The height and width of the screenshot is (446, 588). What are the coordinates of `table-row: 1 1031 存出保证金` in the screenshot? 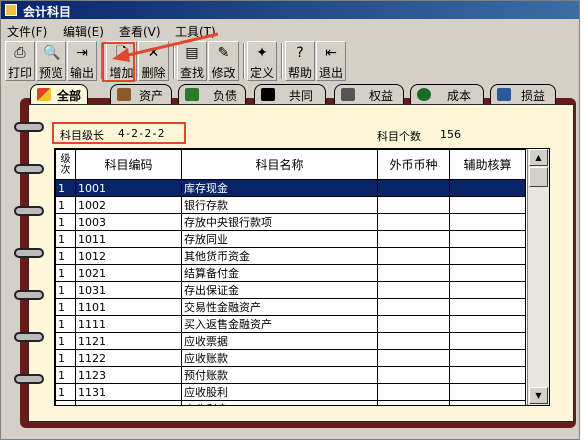 It's located at (290, 290).